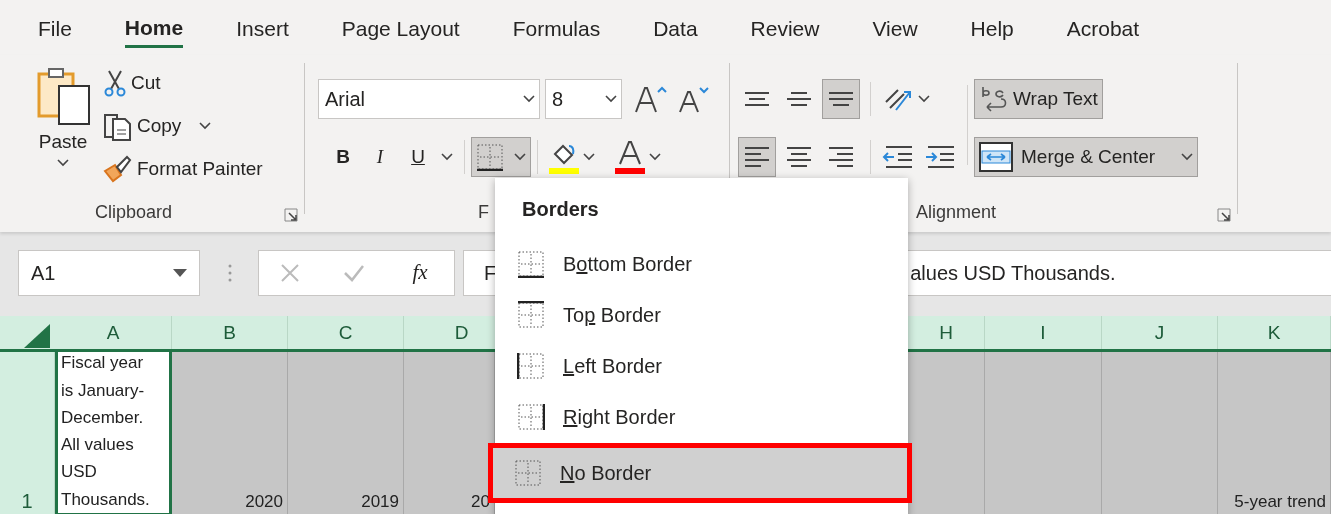 The width and height of the screenshot is (1331, 514). I want to click on group-label: F, so click(483, 212).